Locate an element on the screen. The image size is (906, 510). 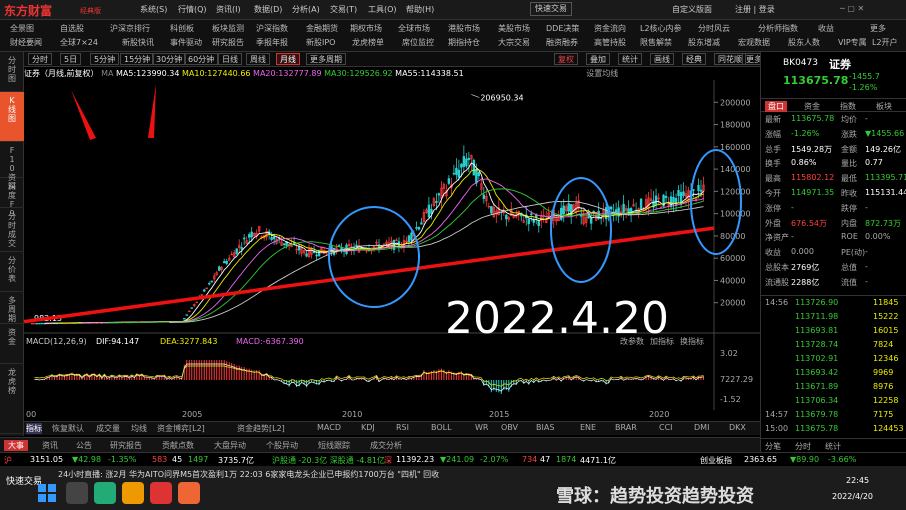
period-8: 月线 is located at coordinates (288, 59).